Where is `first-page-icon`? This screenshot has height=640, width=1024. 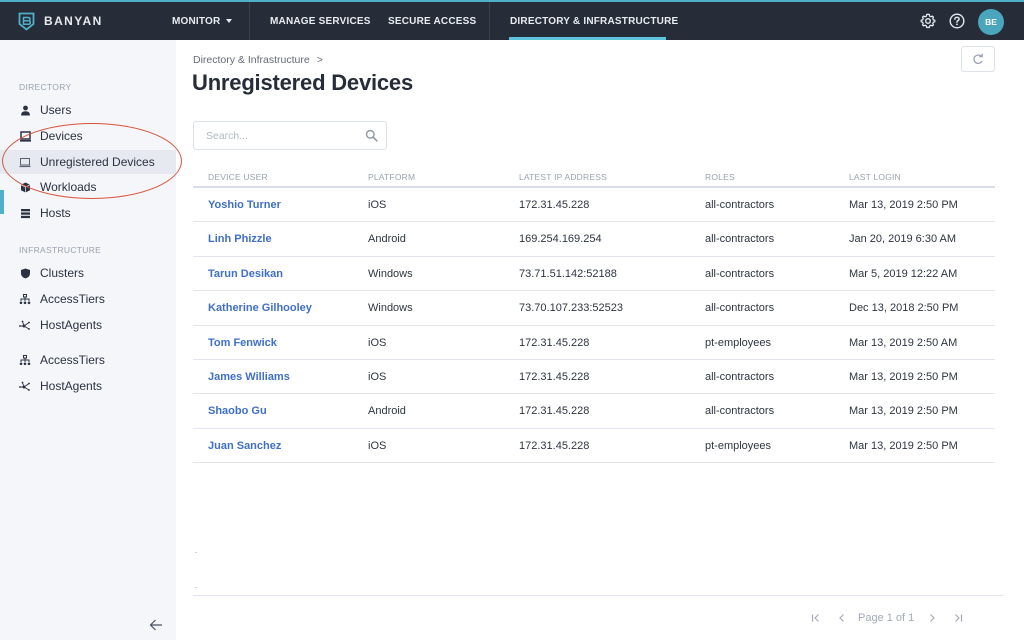
first-page-icon is located at coordinates (816, 618).